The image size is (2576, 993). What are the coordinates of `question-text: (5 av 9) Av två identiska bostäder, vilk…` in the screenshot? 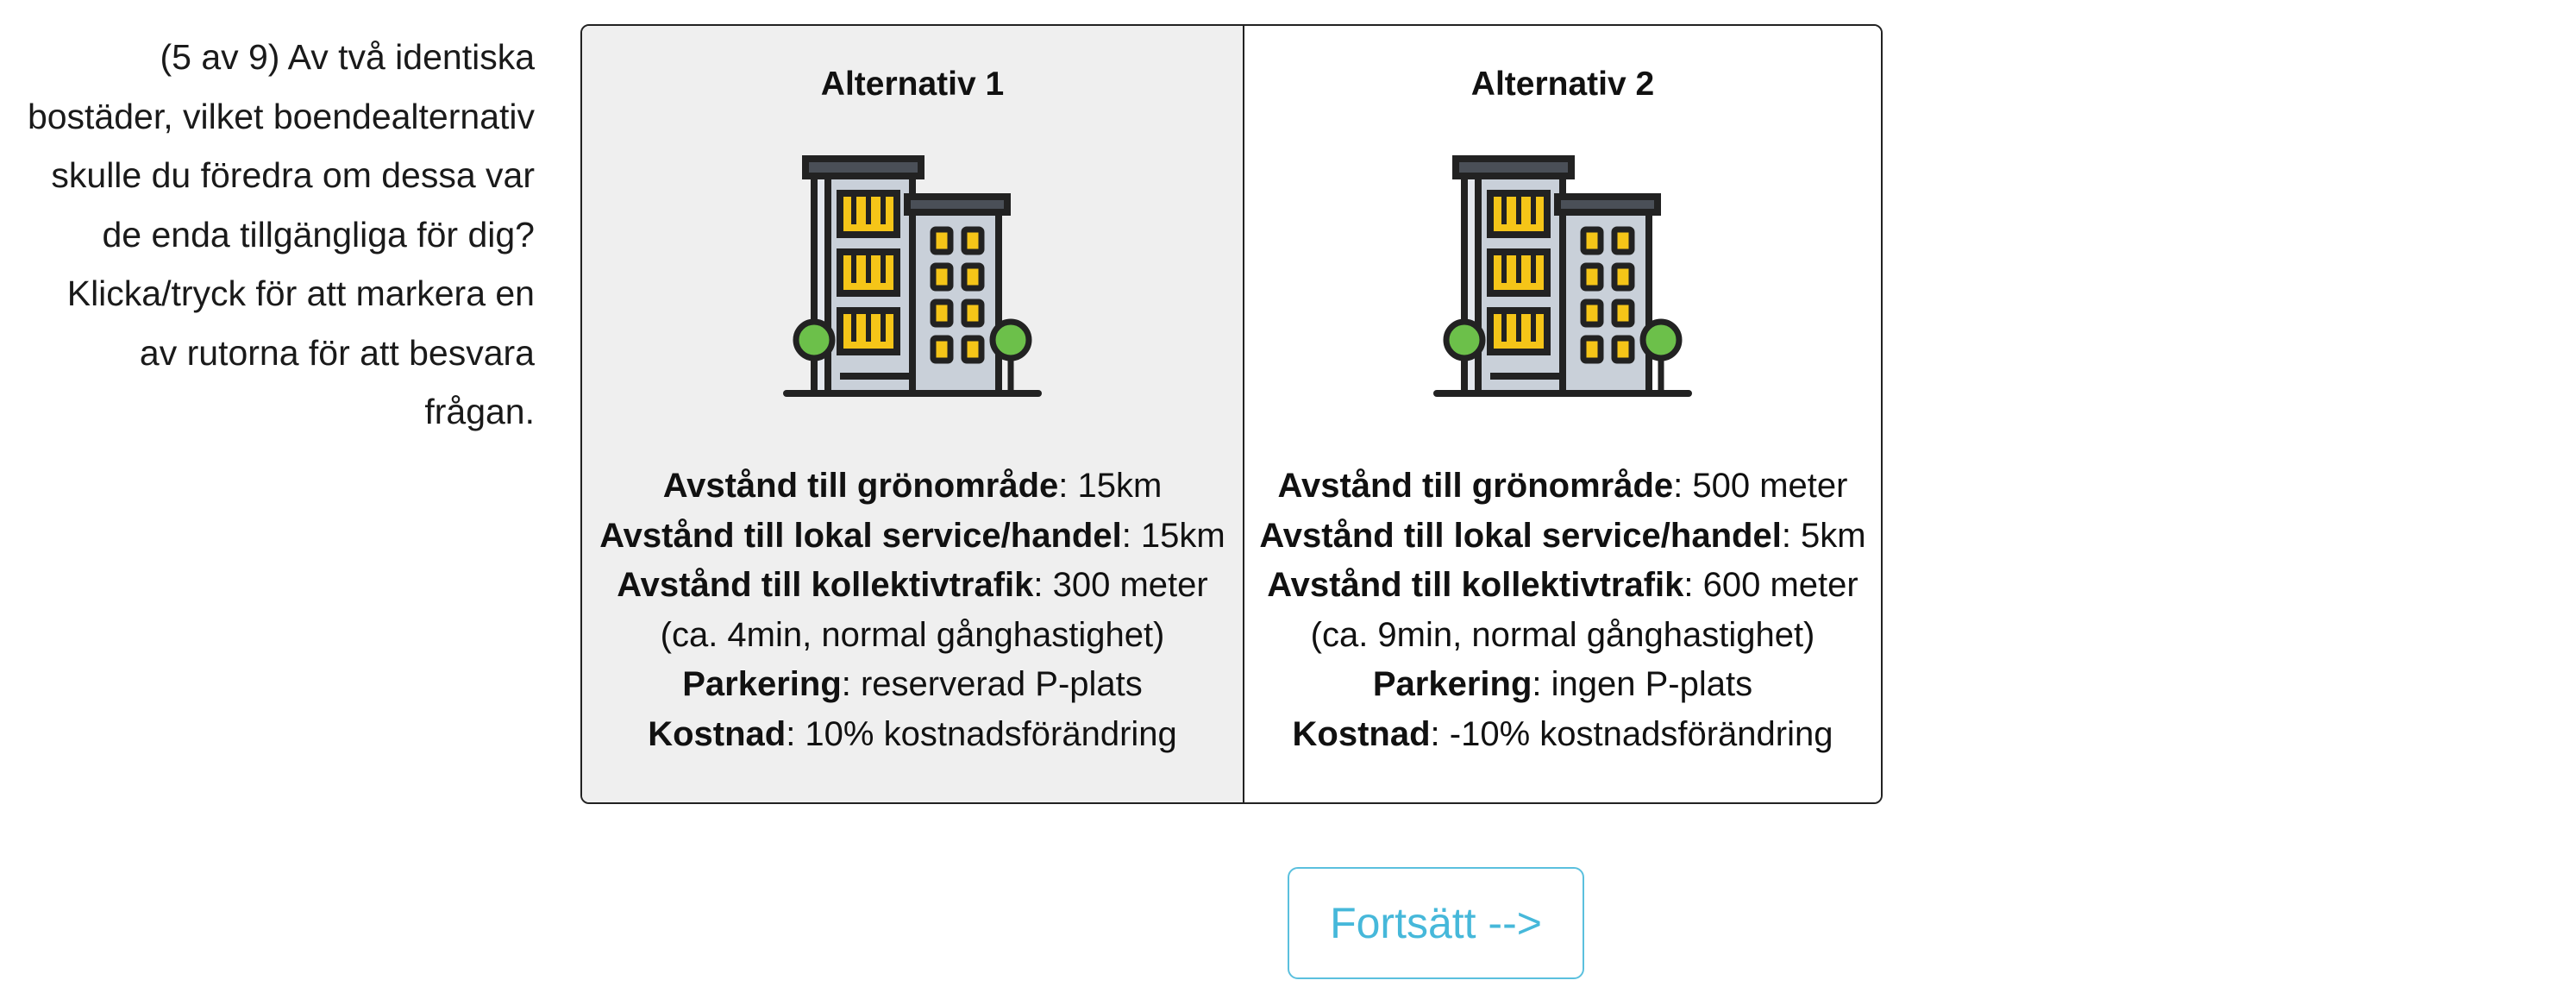 It's located at (281, 234).